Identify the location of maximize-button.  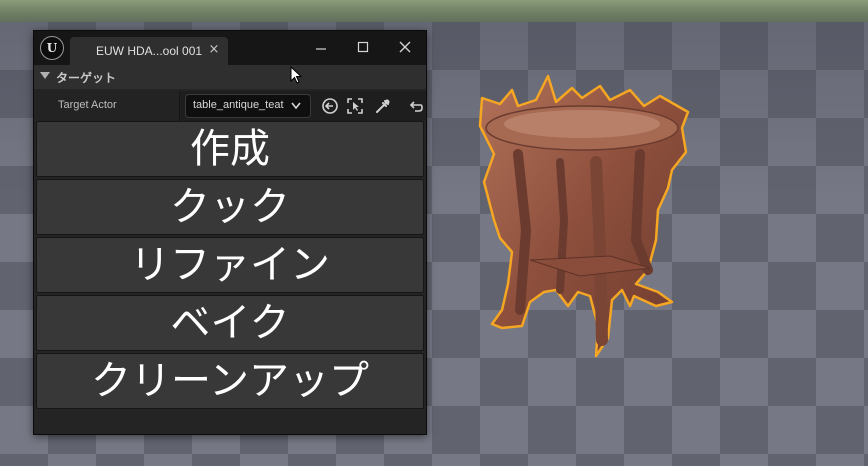
(363, 46).